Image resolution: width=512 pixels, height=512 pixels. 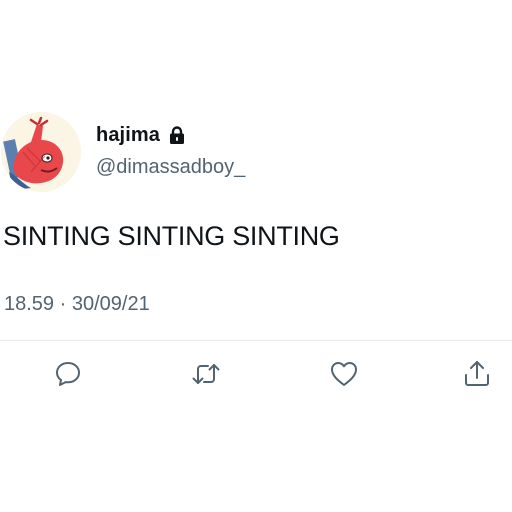 I want to click on display-name: hajima, so click(x=128, y=135).